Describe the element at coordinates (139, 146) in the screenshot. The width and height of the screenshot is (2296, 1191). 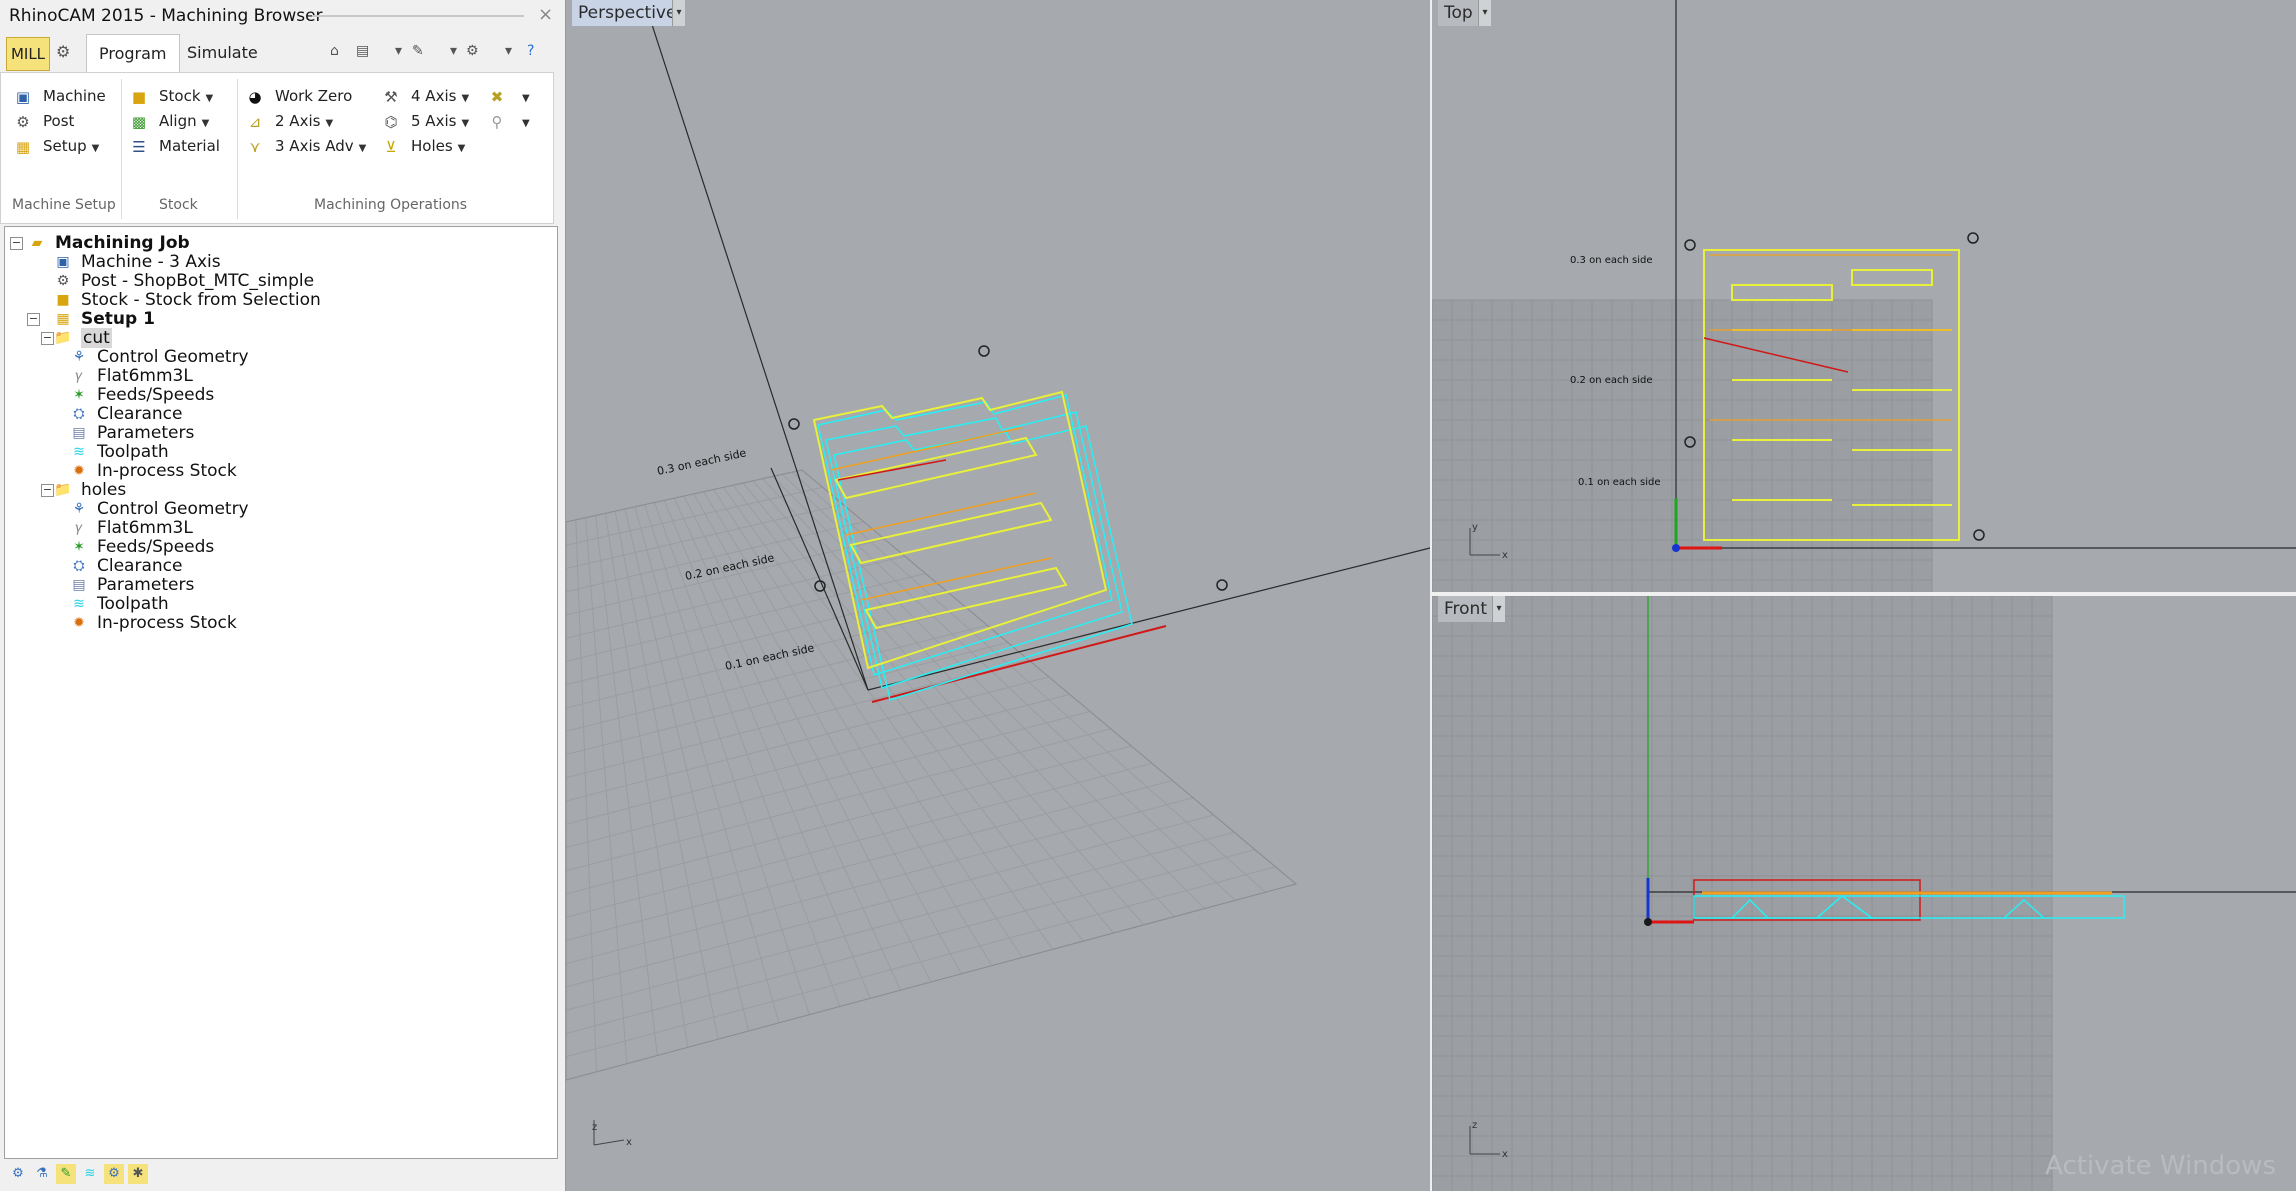
I see `material-list-icon: ☰` at that location.